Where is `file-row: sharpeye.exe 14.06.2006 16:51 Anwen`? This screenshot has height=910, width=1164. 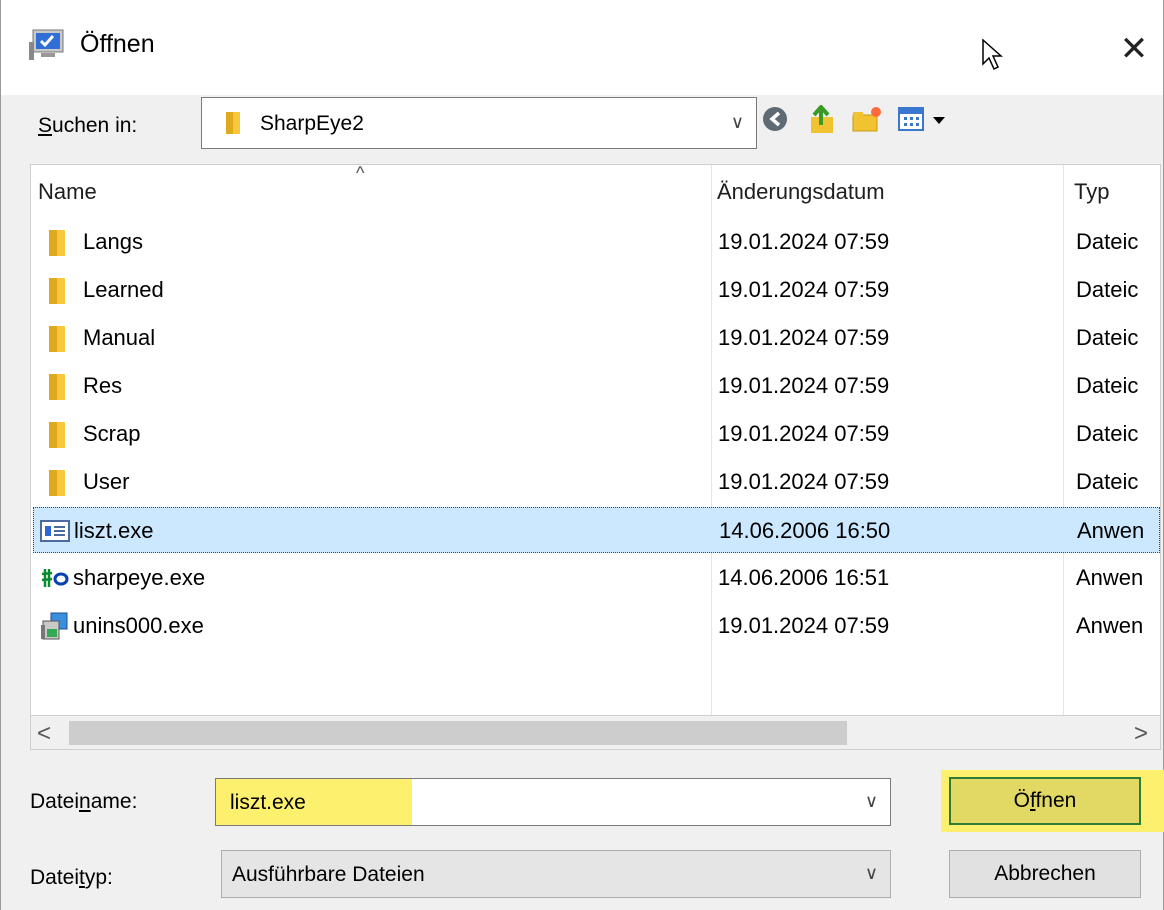
file-row: sharpeye.exe 14.06.2006 16:51 Anwen is located at coordinates (596, 578).